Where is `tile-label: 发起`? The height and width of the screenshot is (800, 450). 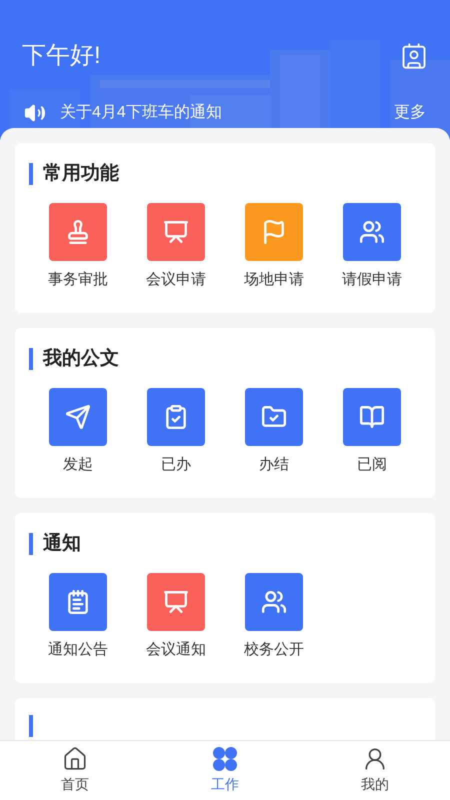
tile-label: 发起 is located at coordinates (78, 464).